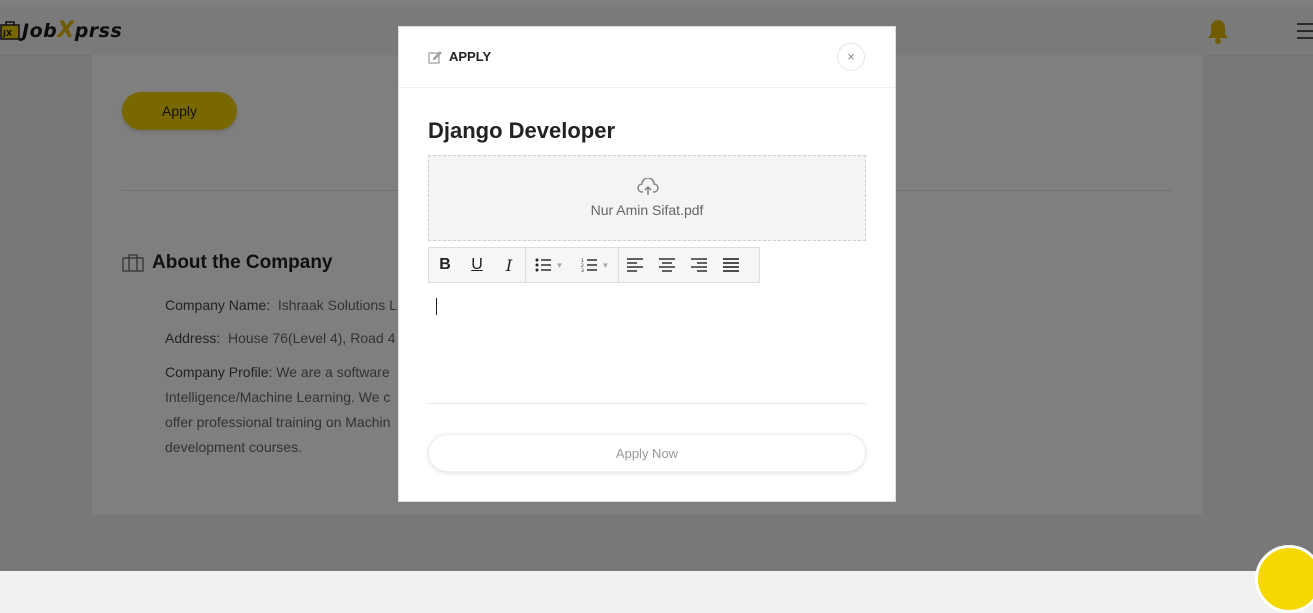 Image resolution: width=1313 pixels, height=613 pixels. I want to click on bold-button: B, so click(445, 265).